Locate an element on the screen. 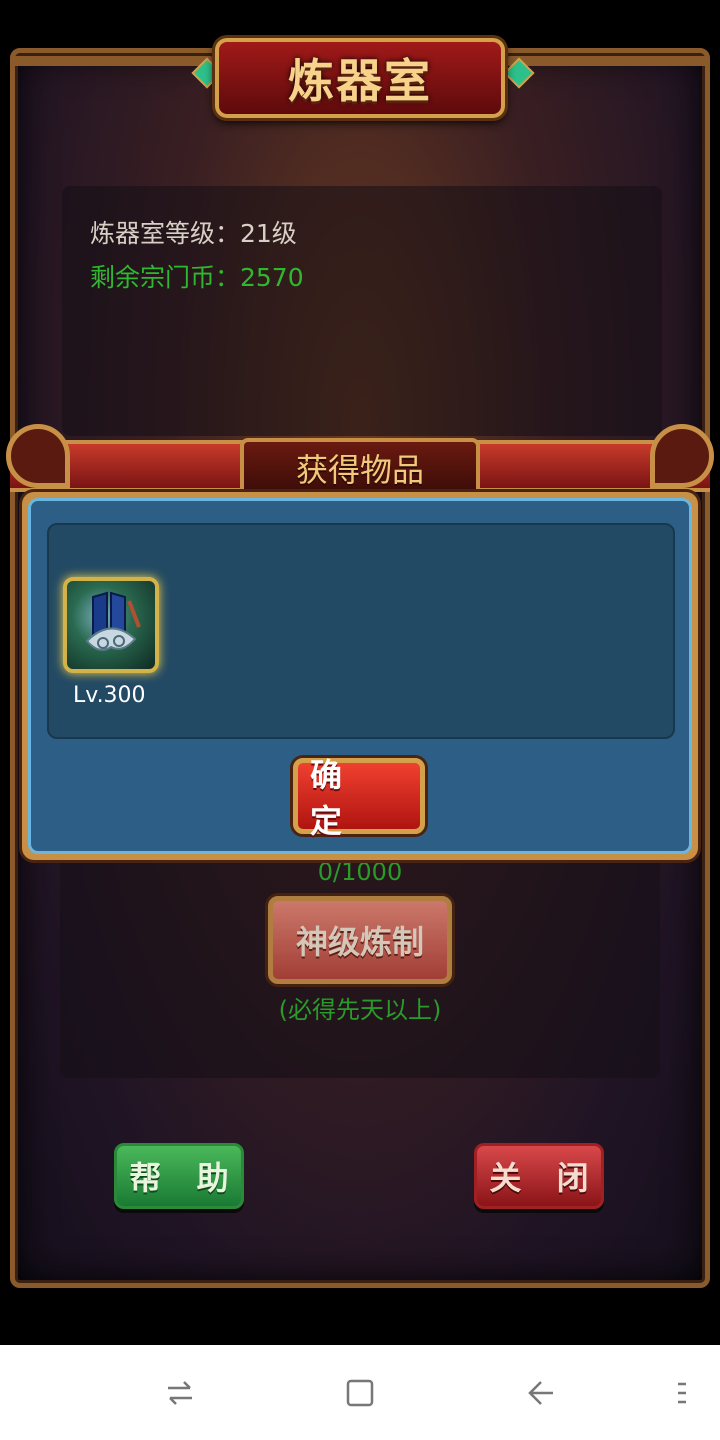 The image size is (720, 1440). confirm-label: 确 定 is located at coordinates (332, 798).